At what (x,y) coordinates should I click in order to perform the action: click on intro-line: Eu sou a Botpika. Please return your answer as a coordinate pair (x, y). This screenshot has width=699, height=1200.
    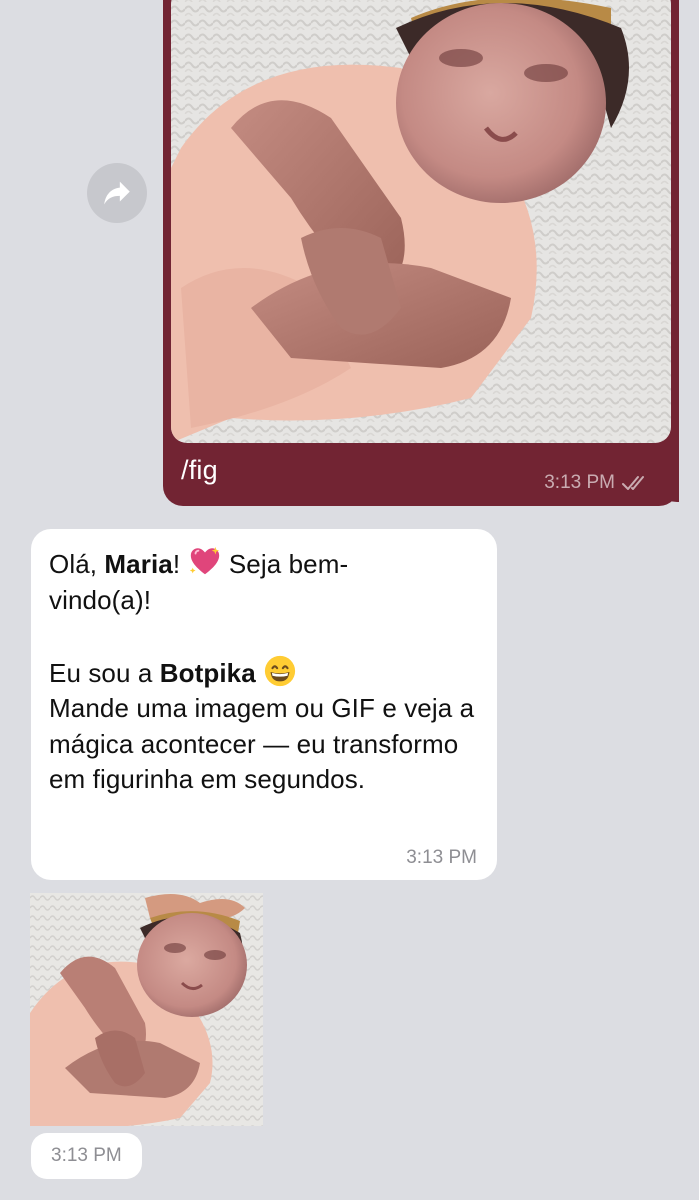
    Looking at the image, I should click on (264, 673).